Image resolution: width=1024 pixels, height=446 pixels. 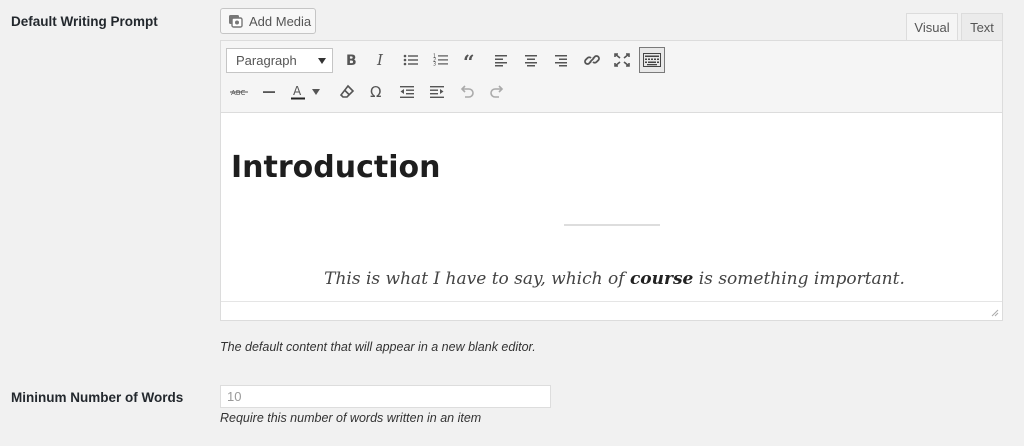 I want to click on format-select: Paragraph, so click(x=279, y=60).